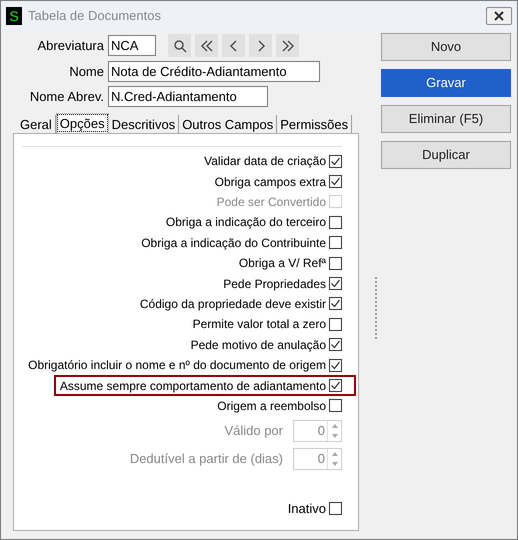 The image size is (518, 540). What do you see at coordinates (246, 223) in the screenshot?
I see `option-label: Obriga a indicação do terceiro` at bounding box center [246, 223].